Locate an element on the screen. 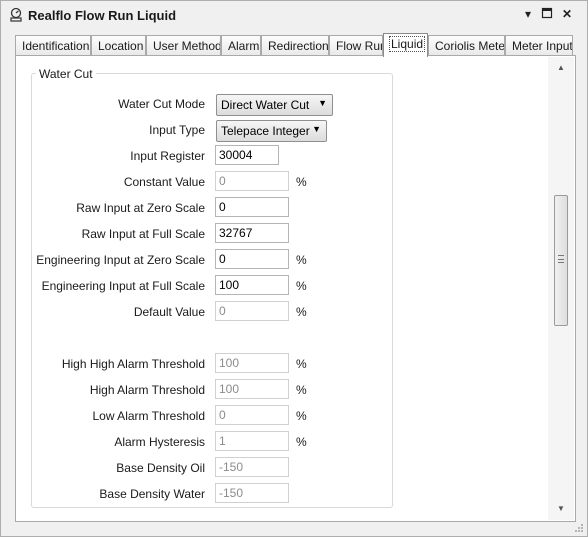  raw-zero-field: 0 is located at coordinates (252, 207).